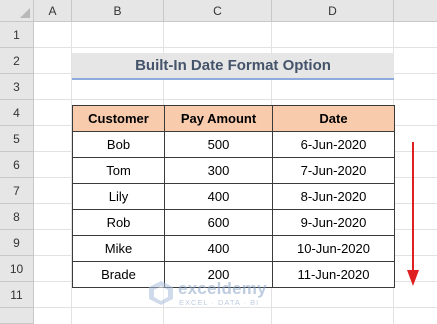 This screenshot has height=324, width=437. Describe the element at coordinates (219, 302) in the screenshot. I see `watermark-tagline: EXCEL · DATA · BI` at that location.